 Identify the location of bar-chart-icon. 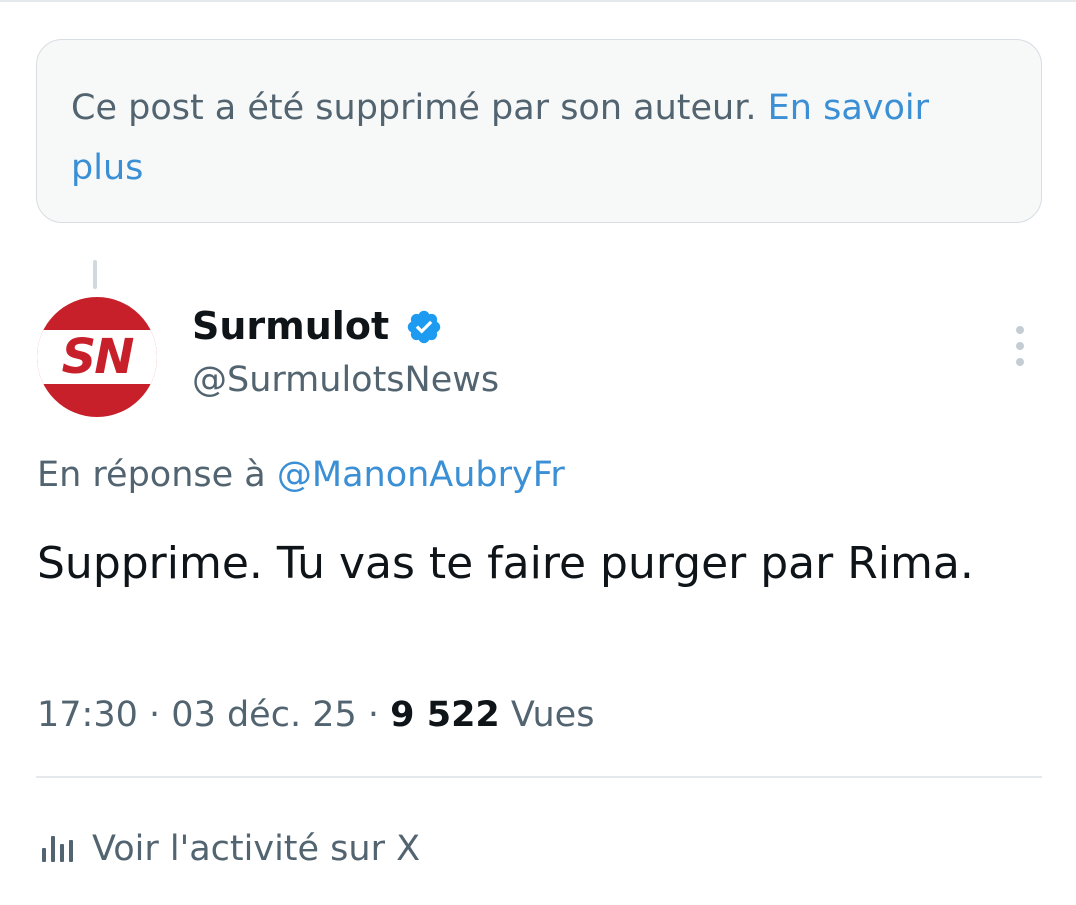
(57, 849).